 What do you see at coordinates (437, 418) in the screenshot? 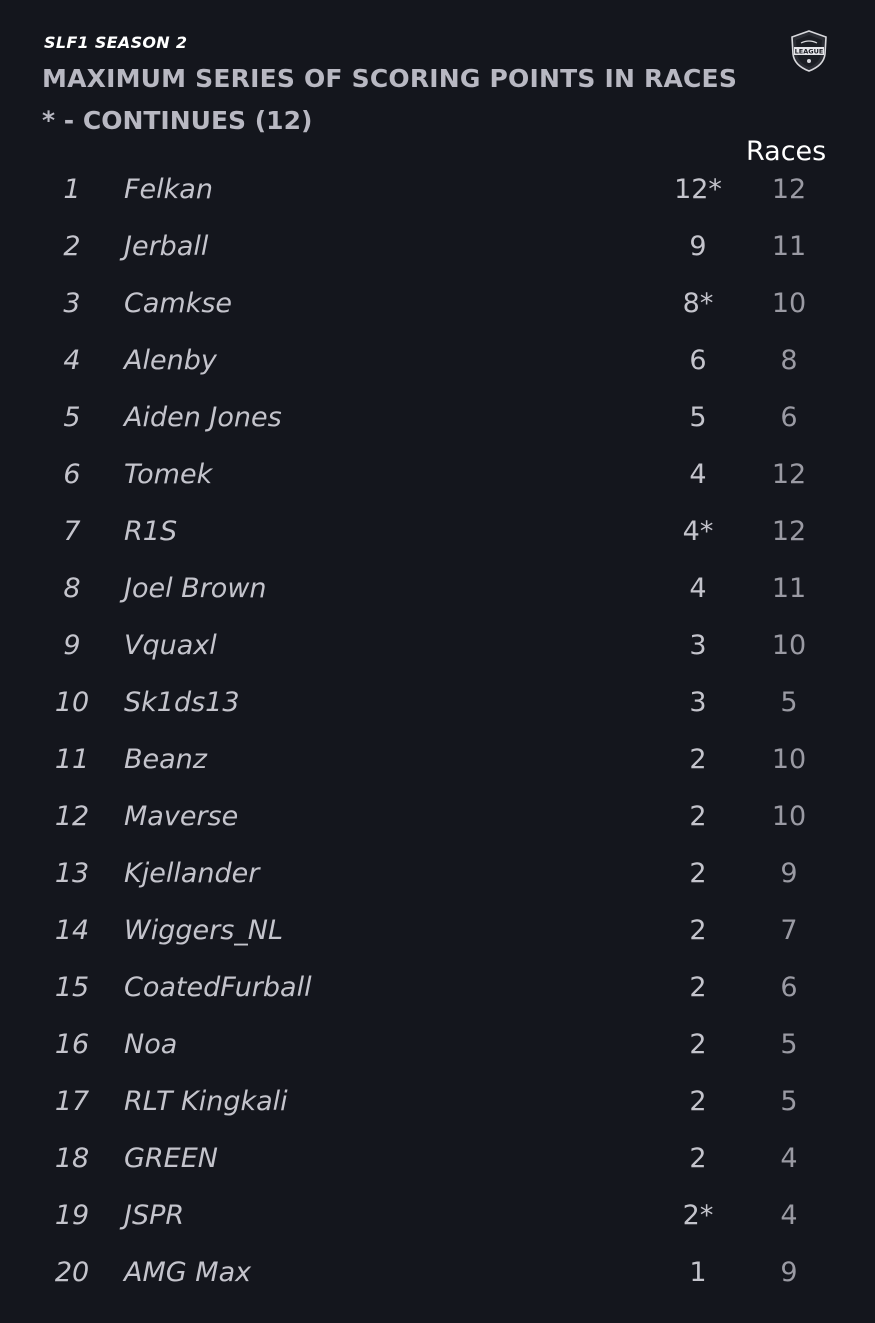
I see `table-row: 5 Aiden Jones 5 6` at bounding box center [437, 418].